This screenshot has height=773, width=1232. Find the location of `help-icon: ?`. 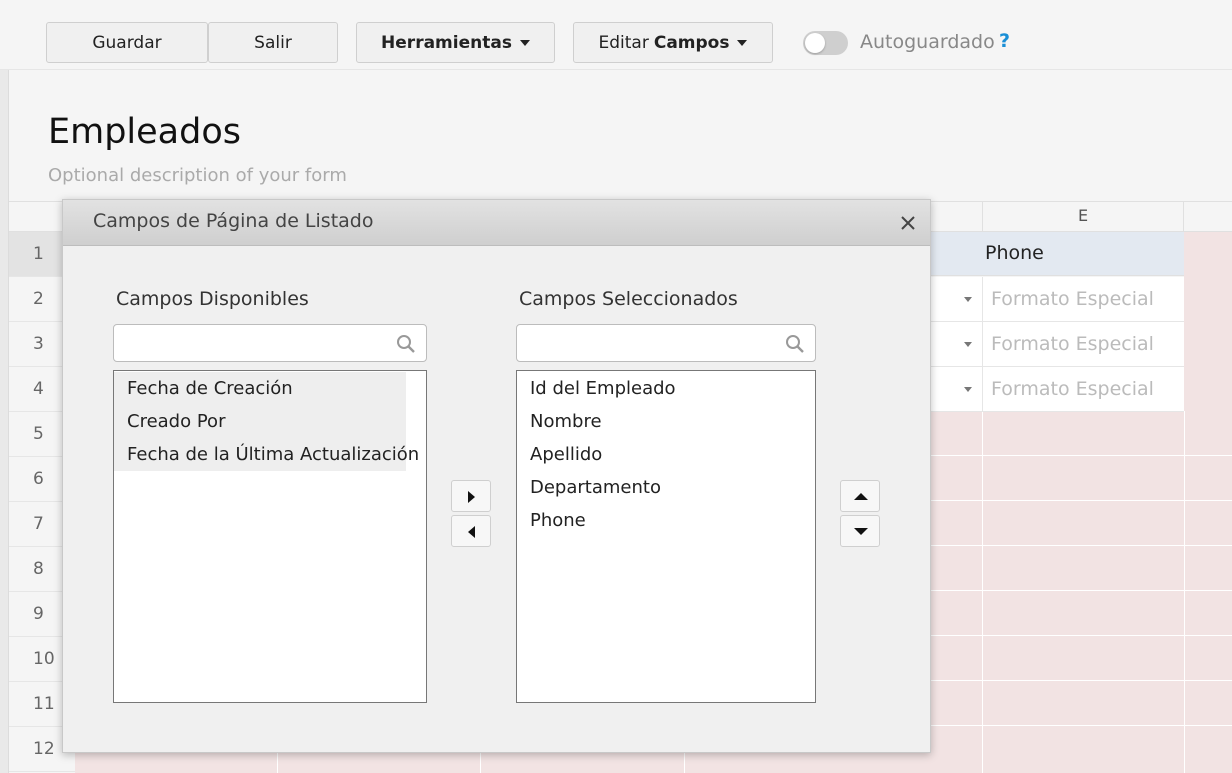

help-icon: ? is located at coordinates (1004, 41).